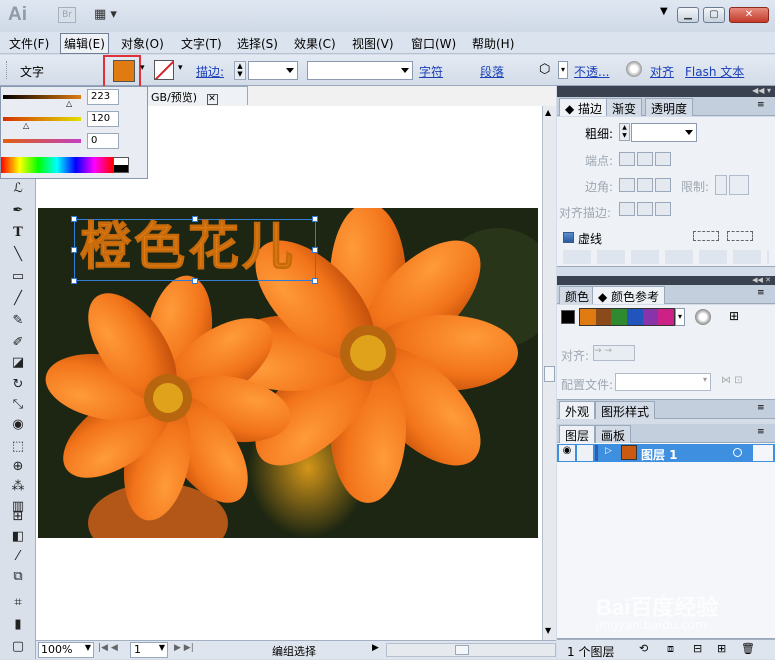 This screenshot has width=775, height=660. What do you see at coordinates (732, 380) in the screenshot?
I see `profile-icon: ⋈ ⊡` at bounding box center [732, 380].